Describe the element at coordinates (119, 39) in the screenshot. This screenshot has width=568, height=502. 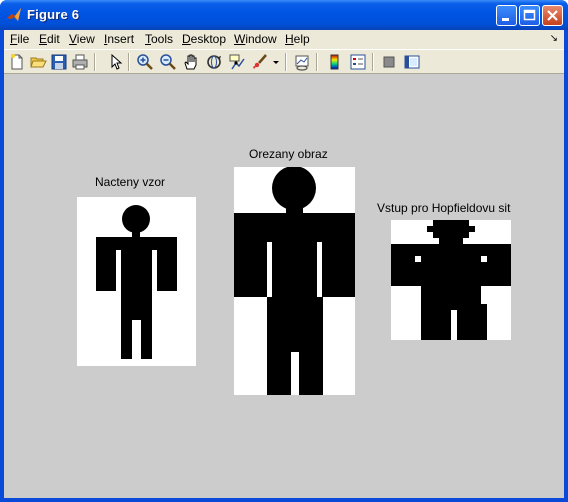
I see `menu-insert: Insert` at that location.